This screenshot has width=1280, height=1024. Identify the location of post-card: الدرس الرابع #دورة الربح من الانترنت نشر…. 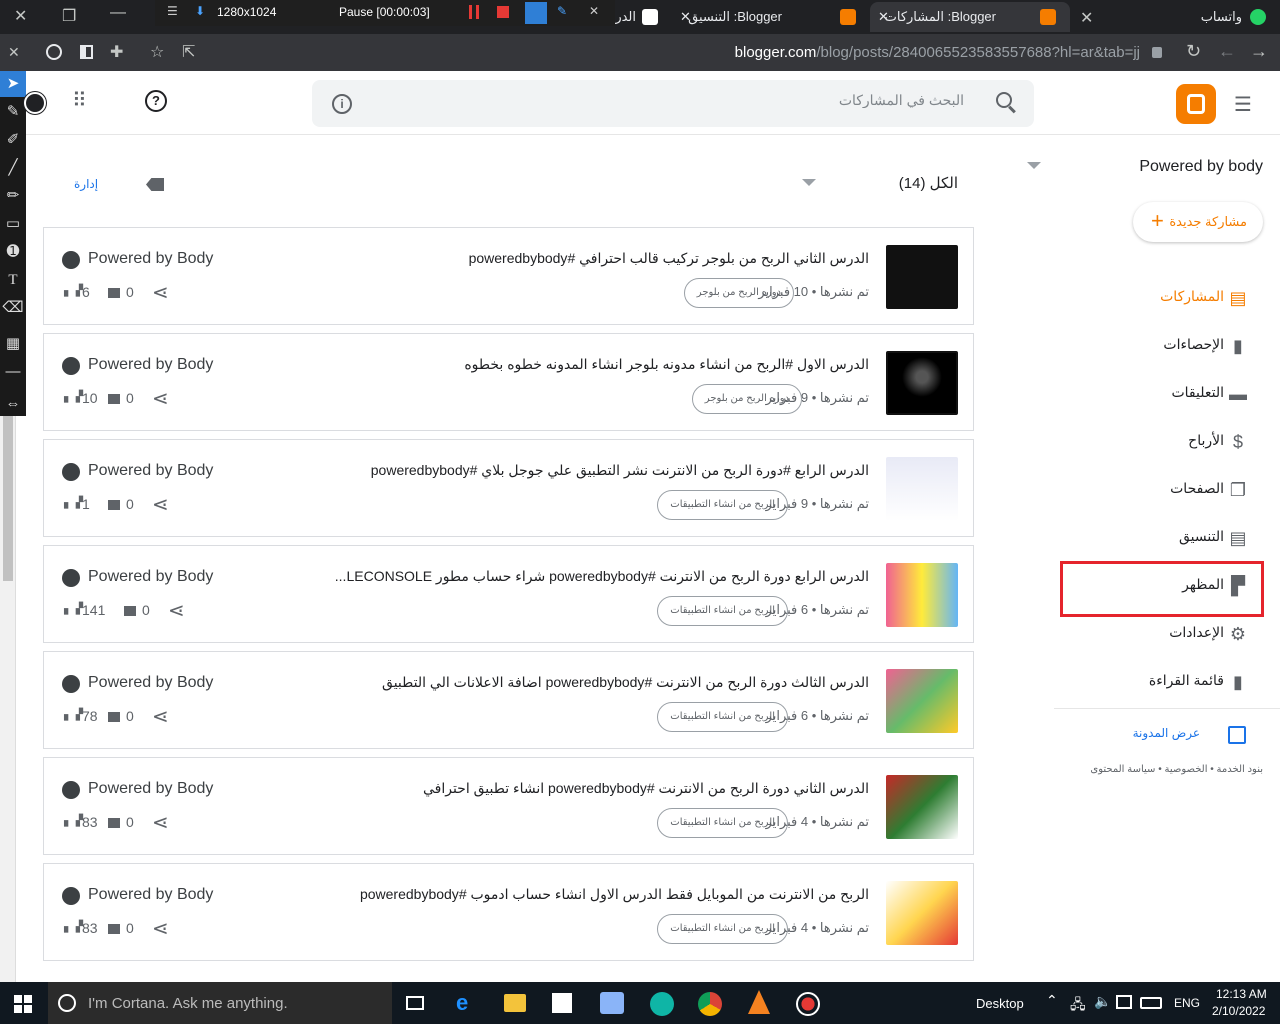
(508, 488).